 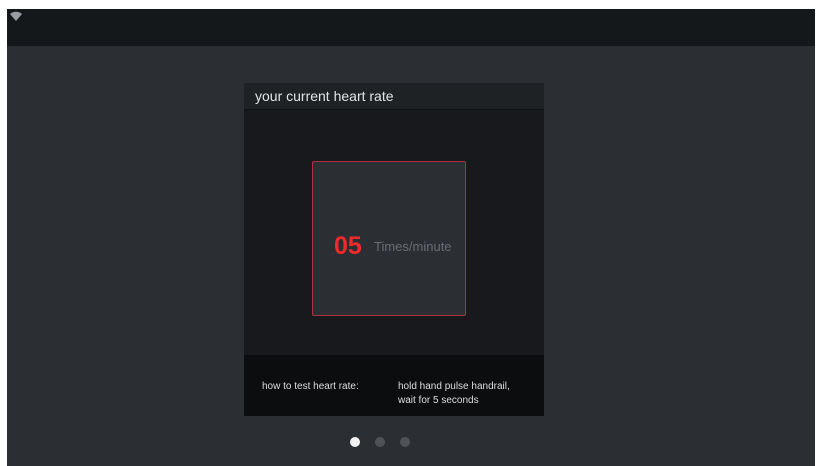 I want to click on wifi-icon, so click(x=16, y=16).